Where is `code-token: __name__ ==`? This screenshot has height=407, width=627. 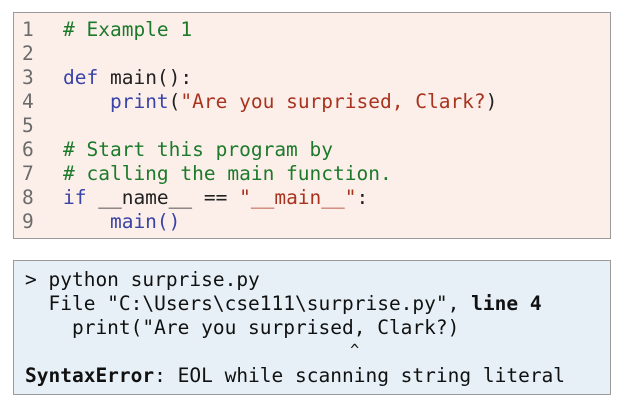 code-token: __name__ == is located at coordinates (163, 197).